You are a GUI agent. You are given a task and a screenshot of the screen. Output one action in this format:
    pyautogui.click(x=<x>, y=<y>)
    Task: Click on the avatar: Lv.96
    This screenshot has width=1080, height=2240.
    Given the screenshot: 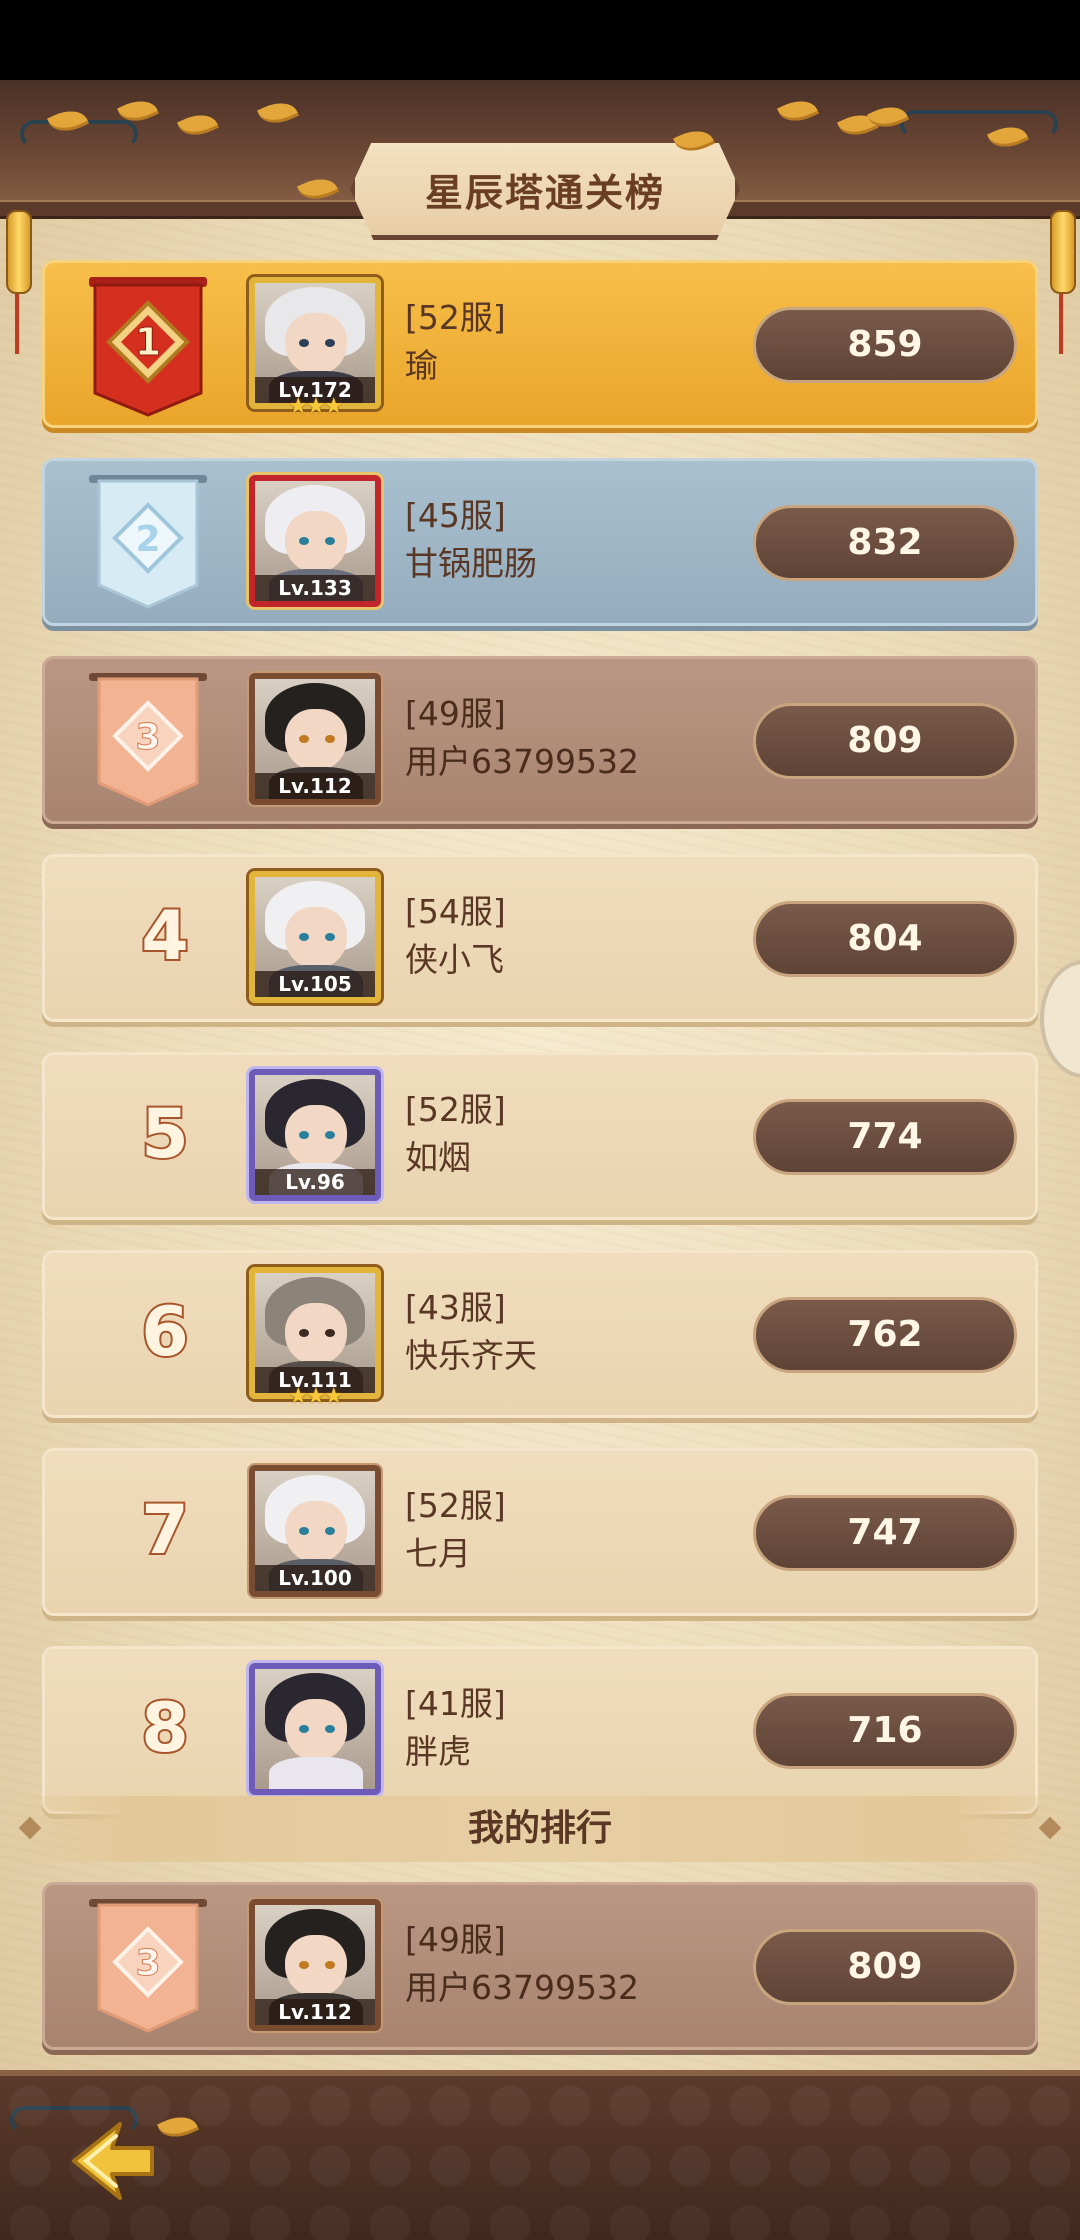 What is the action you would take?
    pyautogui.click(x=315, y=1135)
    